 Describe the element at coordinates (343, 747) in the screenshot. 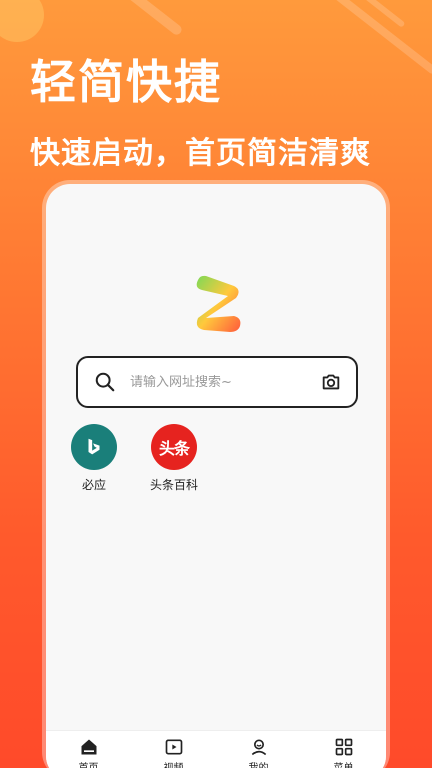

I see `menu-grid-icon` at that location.